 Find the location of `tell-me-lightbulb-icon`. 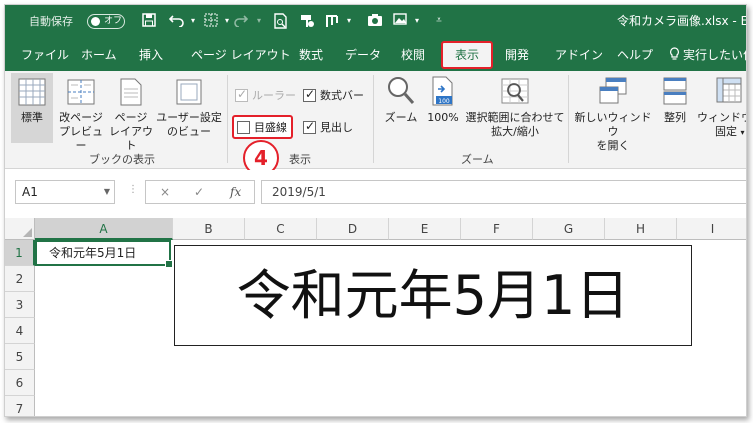

tell-me-lightbulb-icon is located at coordinates (674, 55).